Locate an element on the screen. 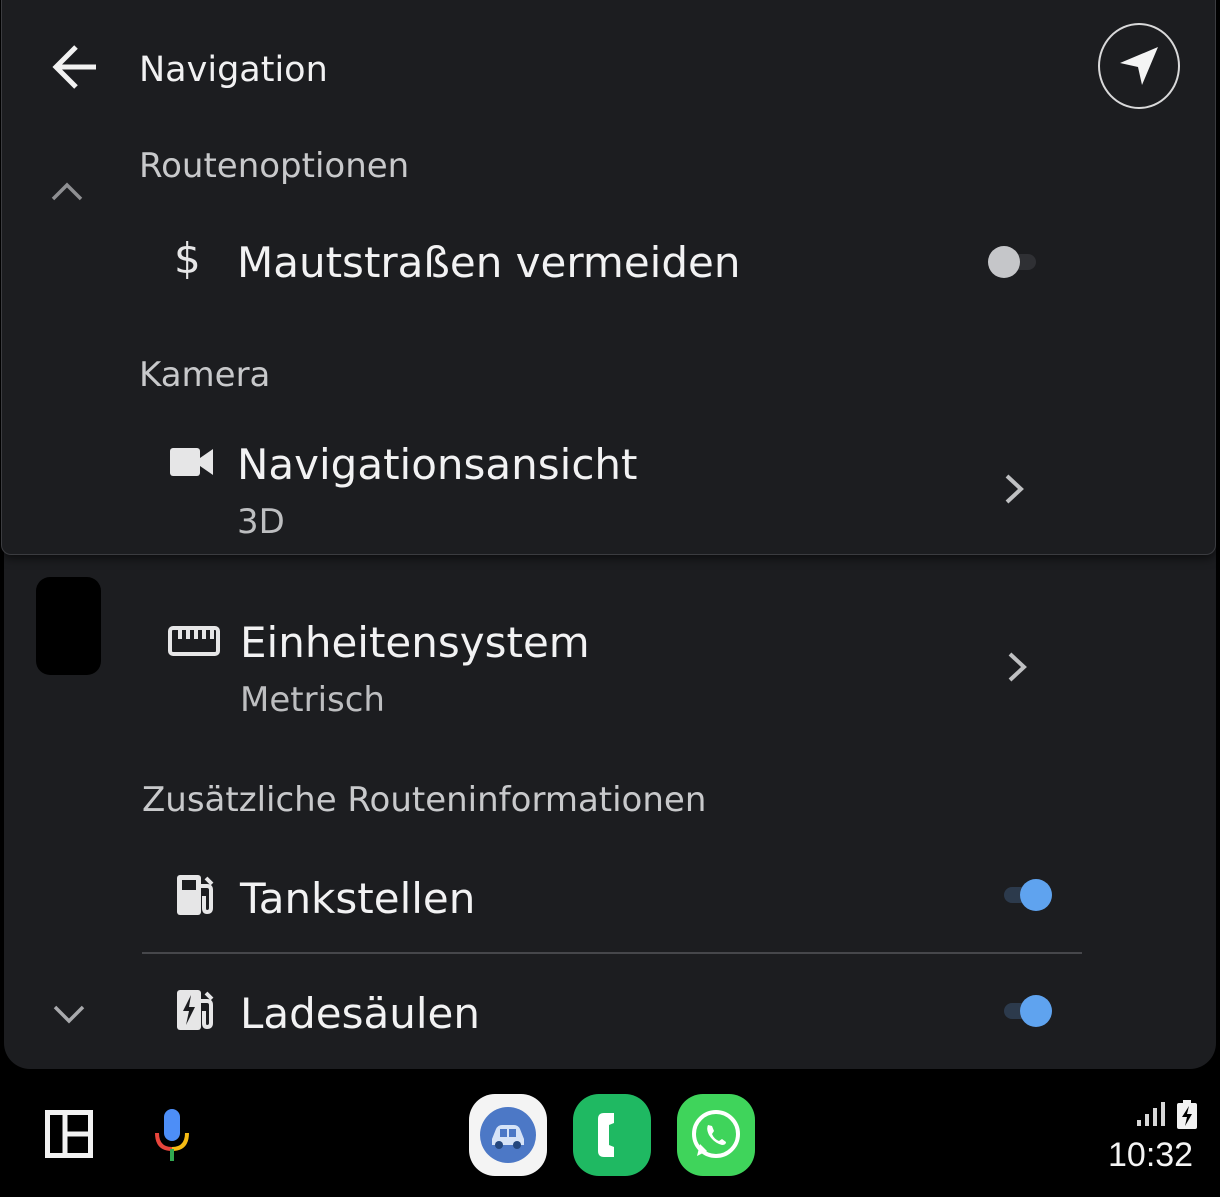 The image size is (1220, 1197). phone-app-icon is located at coordinates (612, 1135).